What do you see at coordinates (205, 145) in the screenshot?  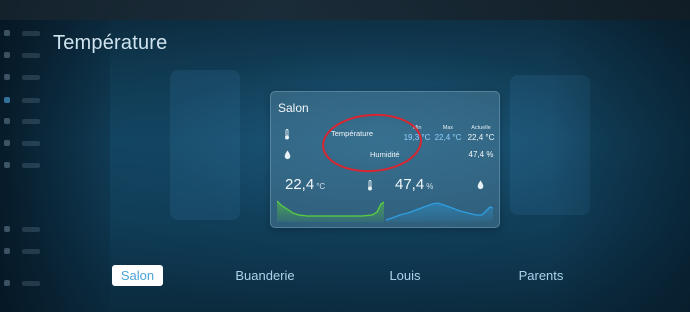 I see `background-blur` at bounding box center [205, 145].